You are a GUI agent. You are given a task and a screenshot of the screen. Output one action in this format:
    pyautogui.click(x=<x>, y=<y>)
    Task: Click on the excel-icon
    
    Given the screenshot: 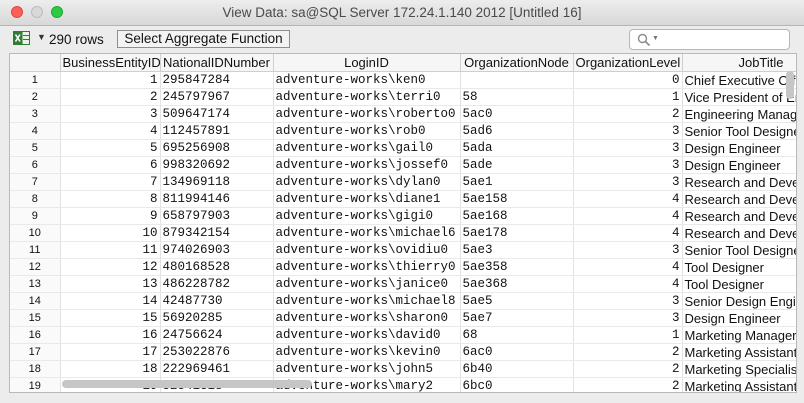 What is the action you would take?
    pyautogui.click(x=21, y=38)
    